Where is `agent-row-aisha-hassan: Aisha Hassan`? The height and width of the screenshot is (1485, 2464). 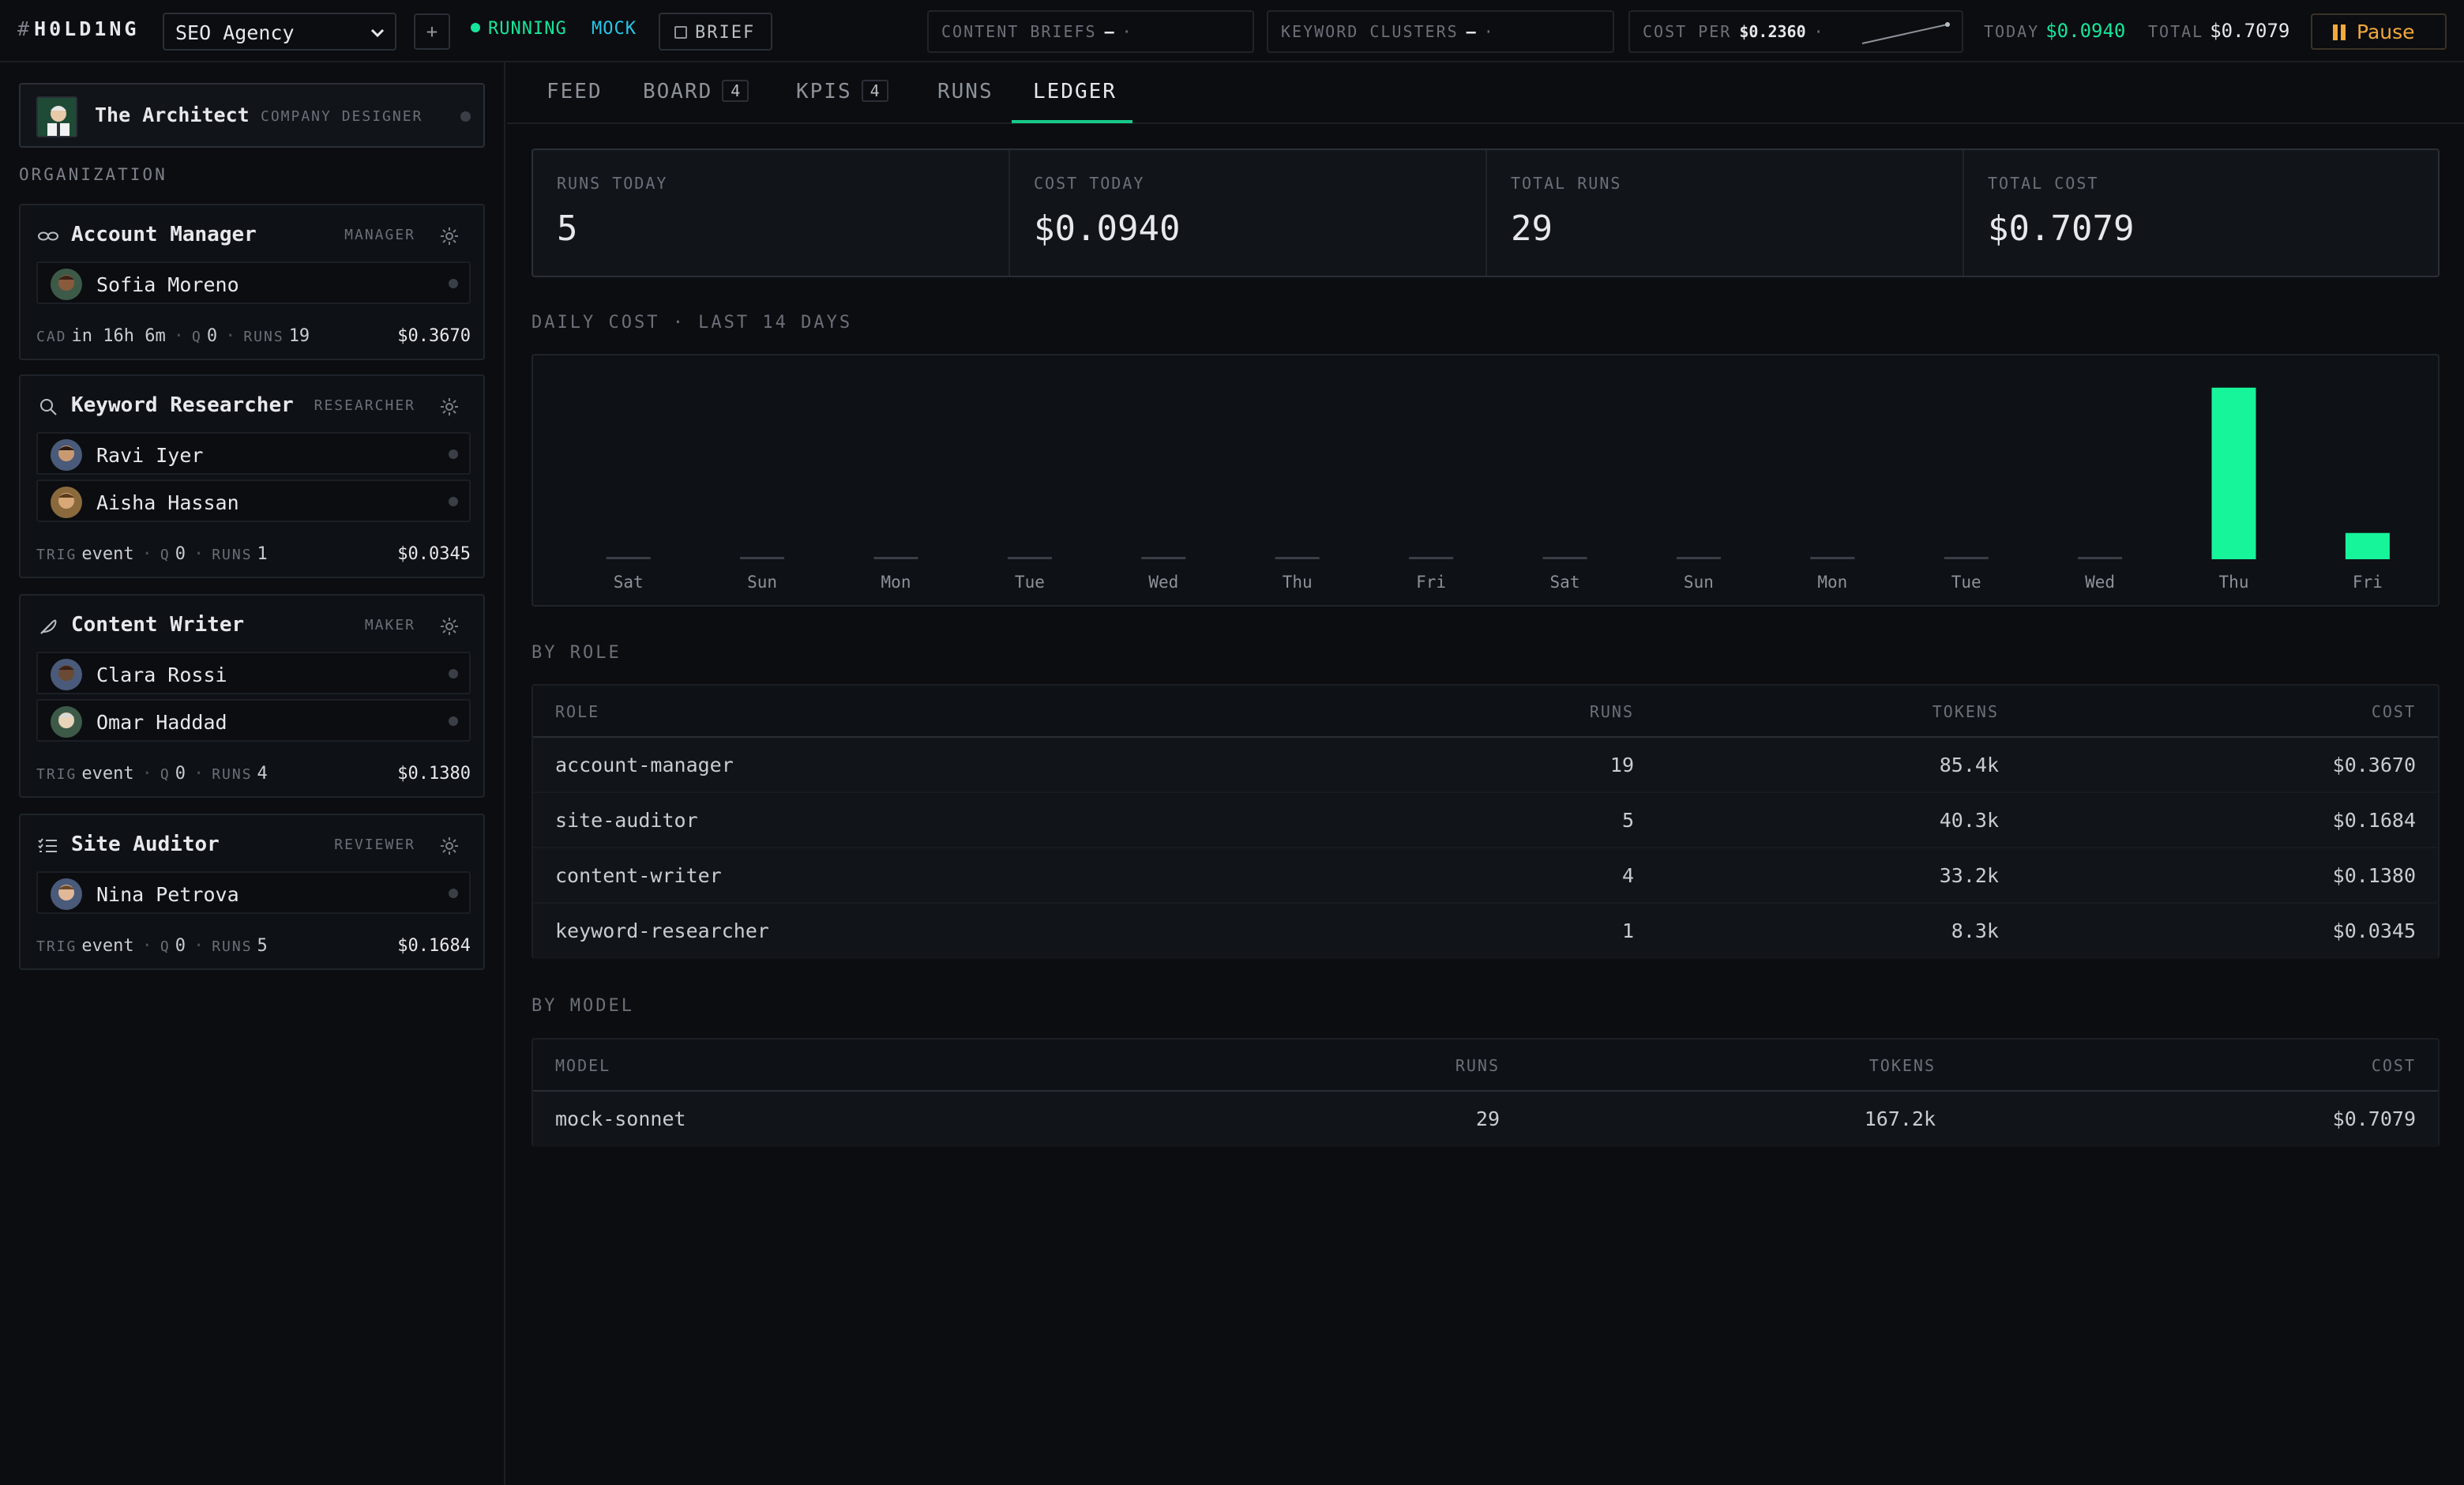
agent-row-aisha-hassan: Aisha Hassan is located at coordinates (253, 501).